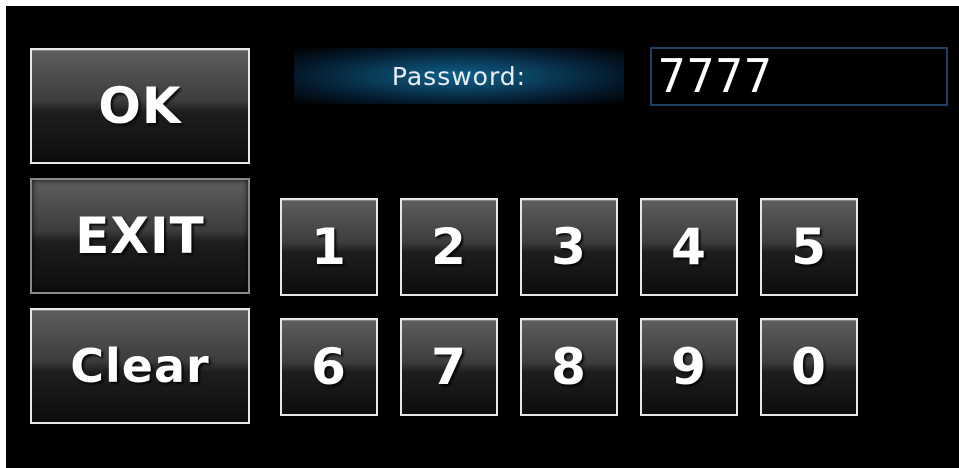  What do you see at coordinates (140, 236) in the screenshot?
I see `exit-button: EXIT` at bounding box center [140, 236].